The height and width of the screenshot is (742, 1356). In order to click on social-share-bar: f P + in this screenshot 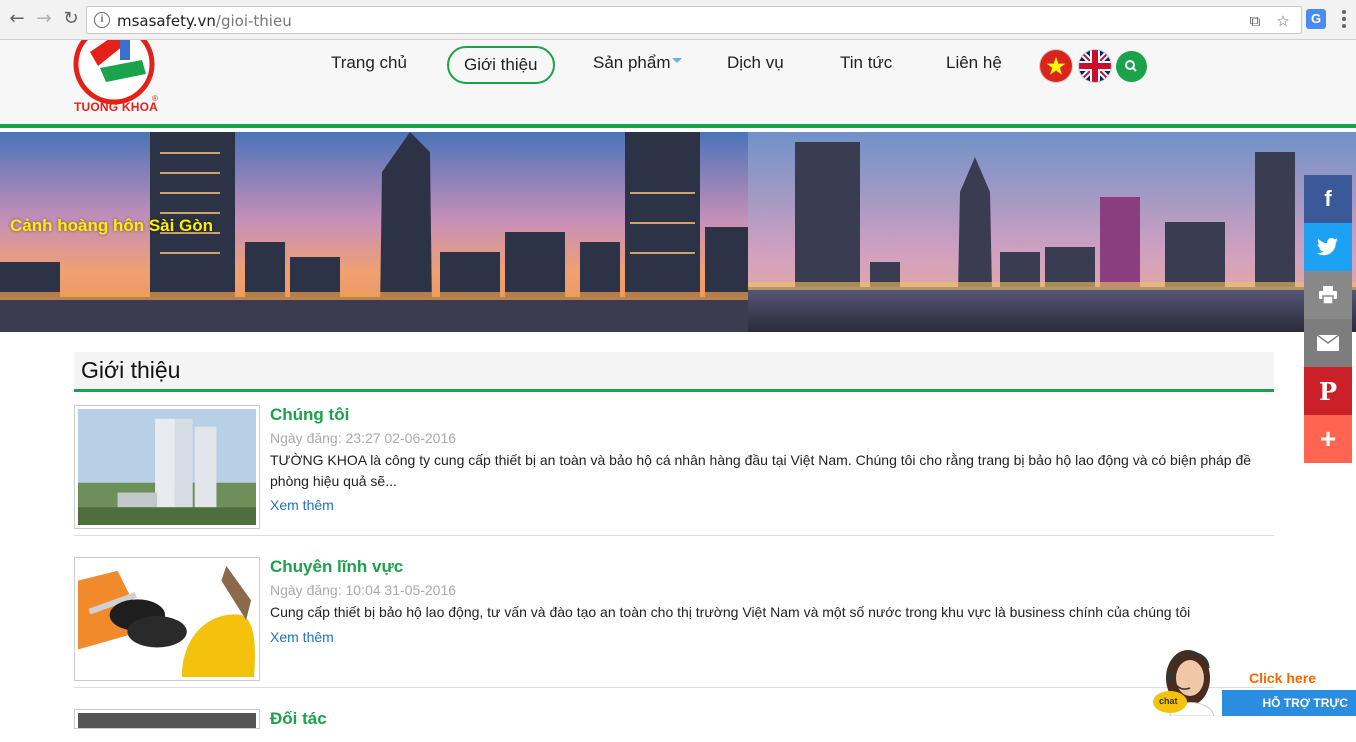, I will do `click(1328, 319)`.